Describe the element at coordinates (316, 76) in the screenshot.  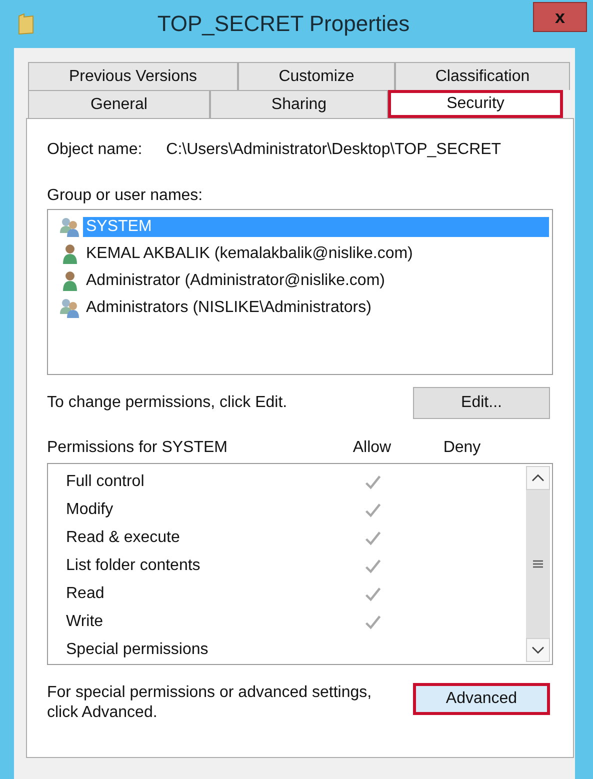
I see `tab: Customize` at that location.